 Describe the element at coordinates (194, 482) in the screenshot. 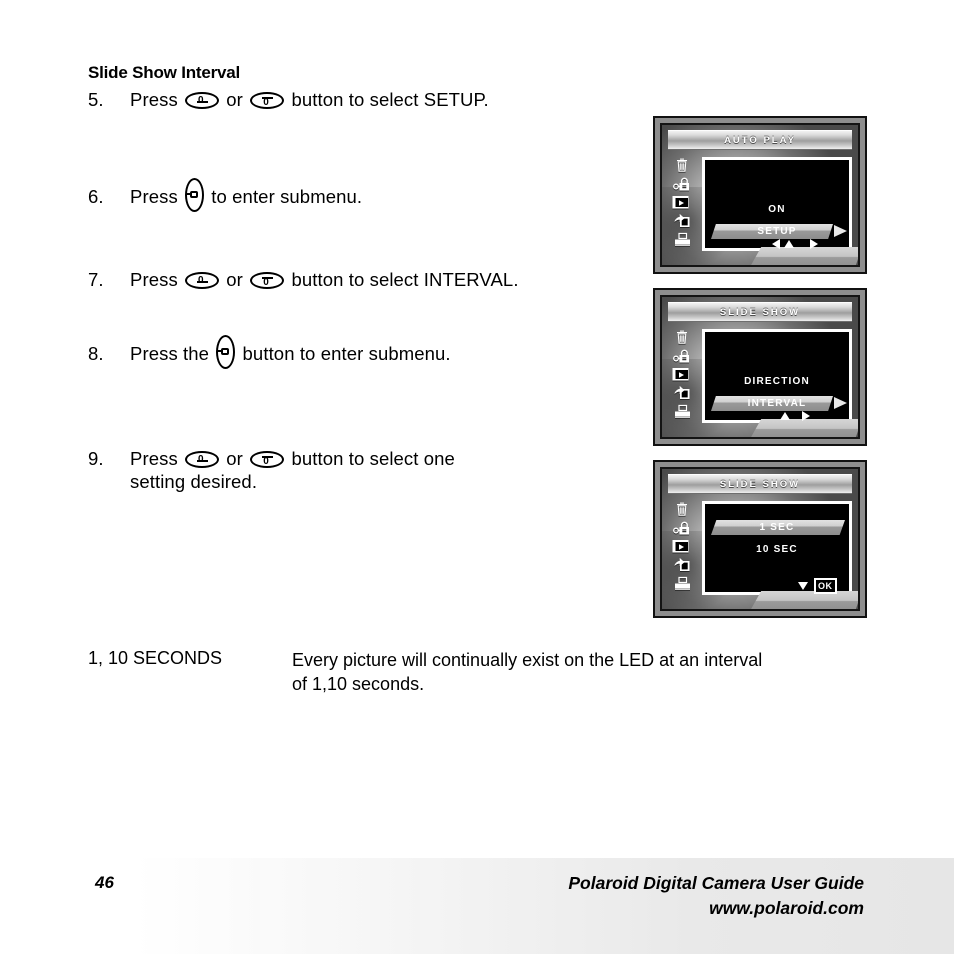

I see `step-9-continuation: setting desired.` at that location.